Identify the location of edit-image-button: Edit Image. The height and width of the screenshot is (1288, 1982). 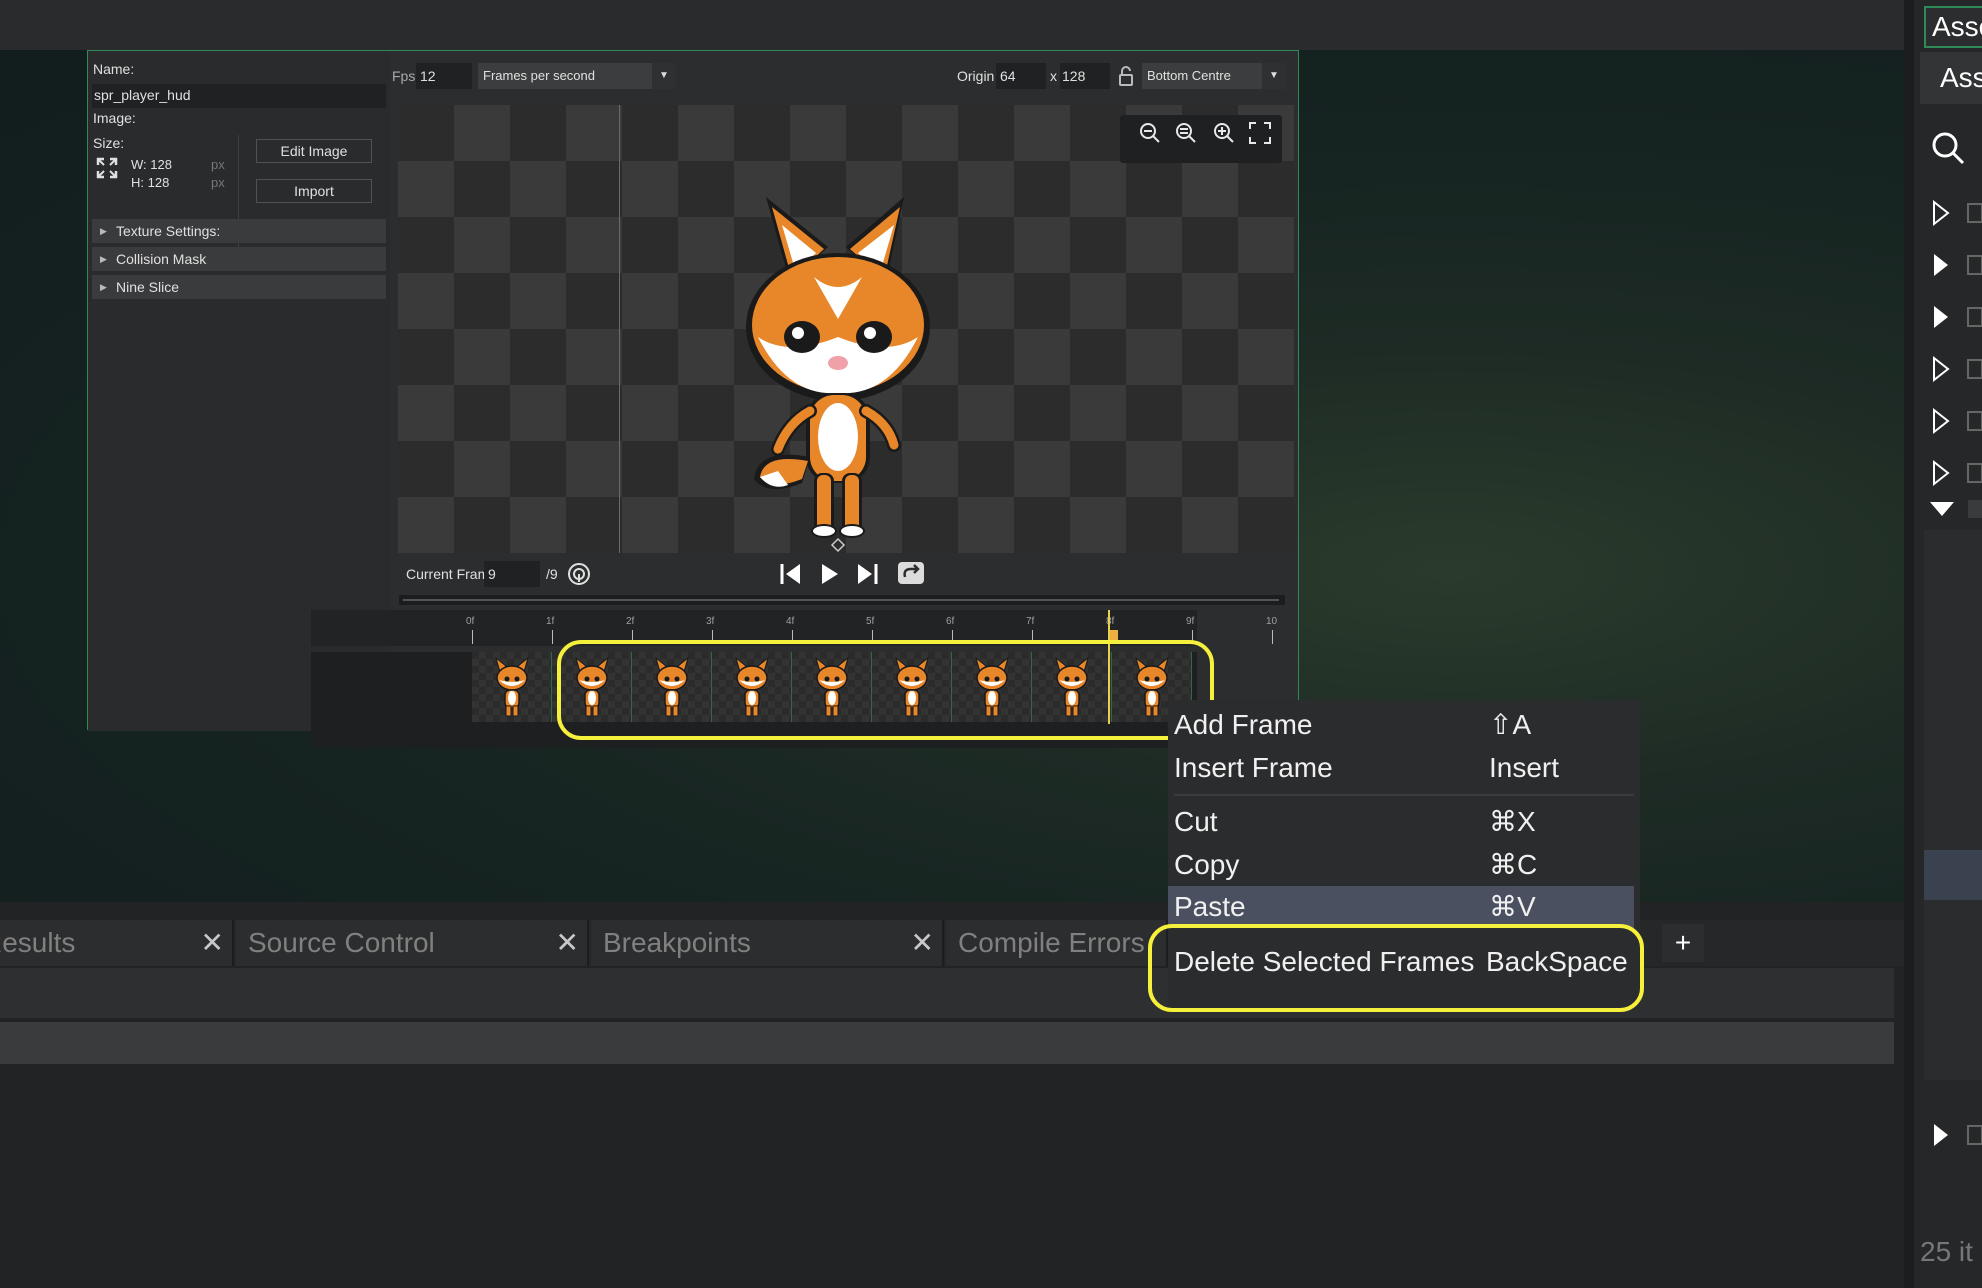
(314, 151).